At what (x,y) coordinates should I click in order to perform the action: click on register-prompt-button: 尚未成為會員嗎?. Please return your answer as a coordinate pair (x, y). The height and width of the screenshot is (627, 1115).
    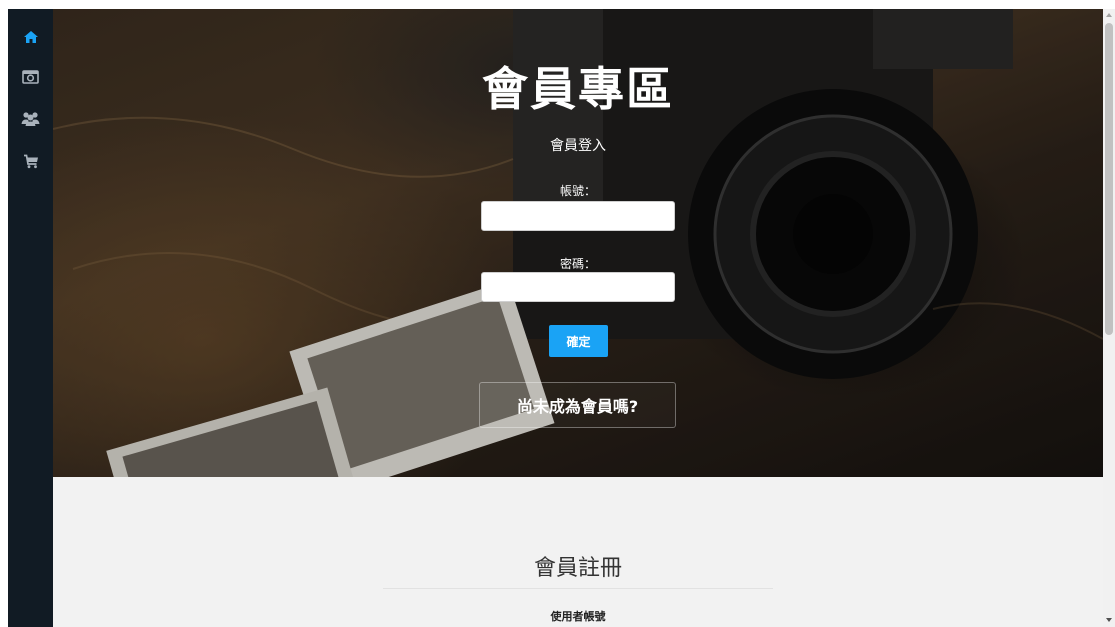
    Looking at the image, I should click on (577, 405).